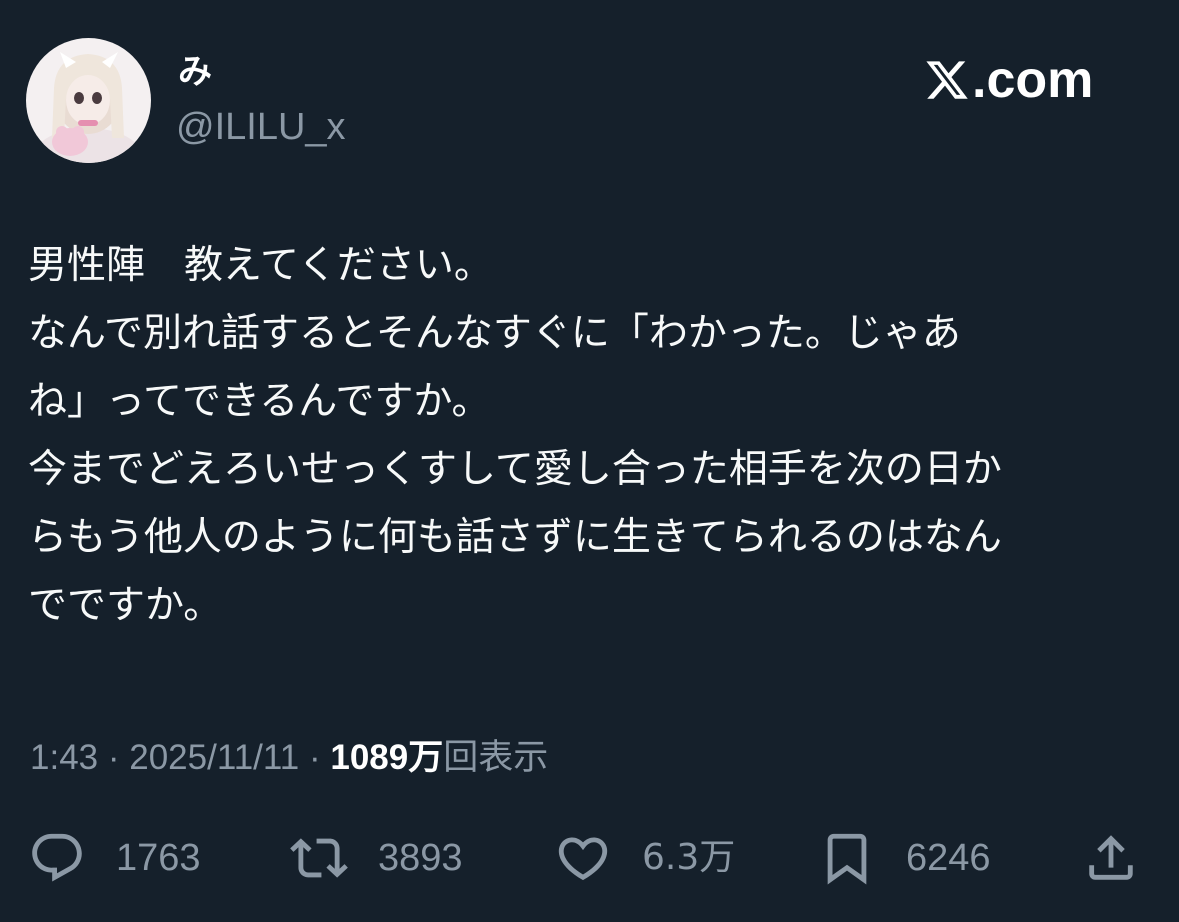  I want to click on post-meta: 1:43 · 2025/11/11 · 1089万回表示, so click(289, 758).